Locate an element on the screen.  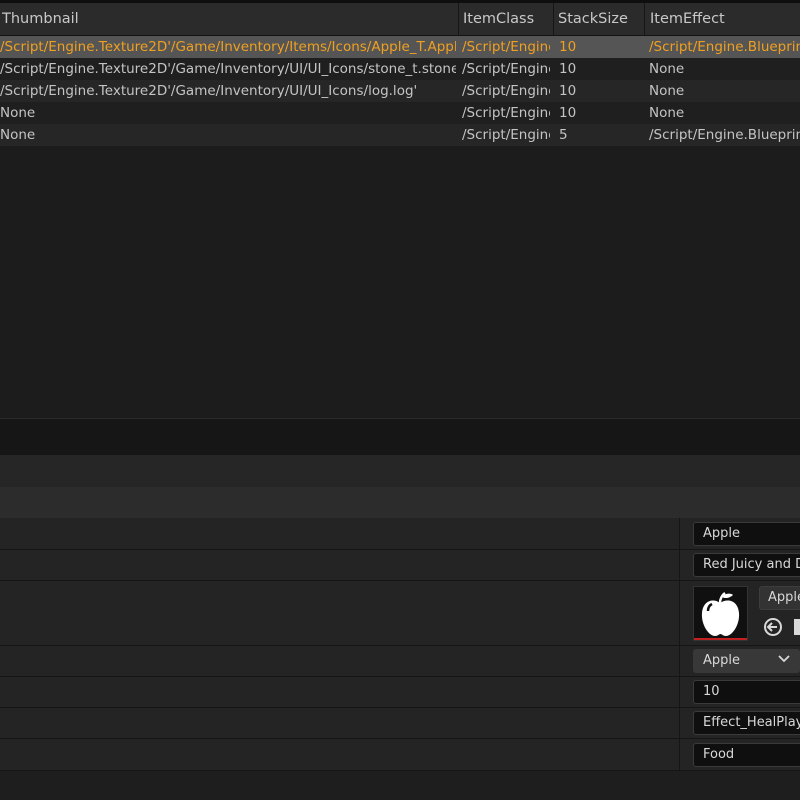
name-field: Apple is located at coordinates (746, 534).